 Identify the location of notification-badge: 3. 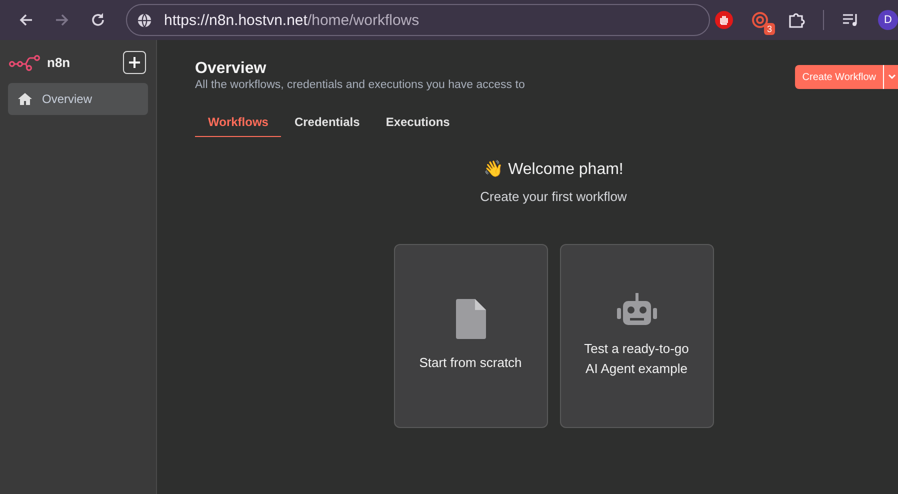
(769, 29).